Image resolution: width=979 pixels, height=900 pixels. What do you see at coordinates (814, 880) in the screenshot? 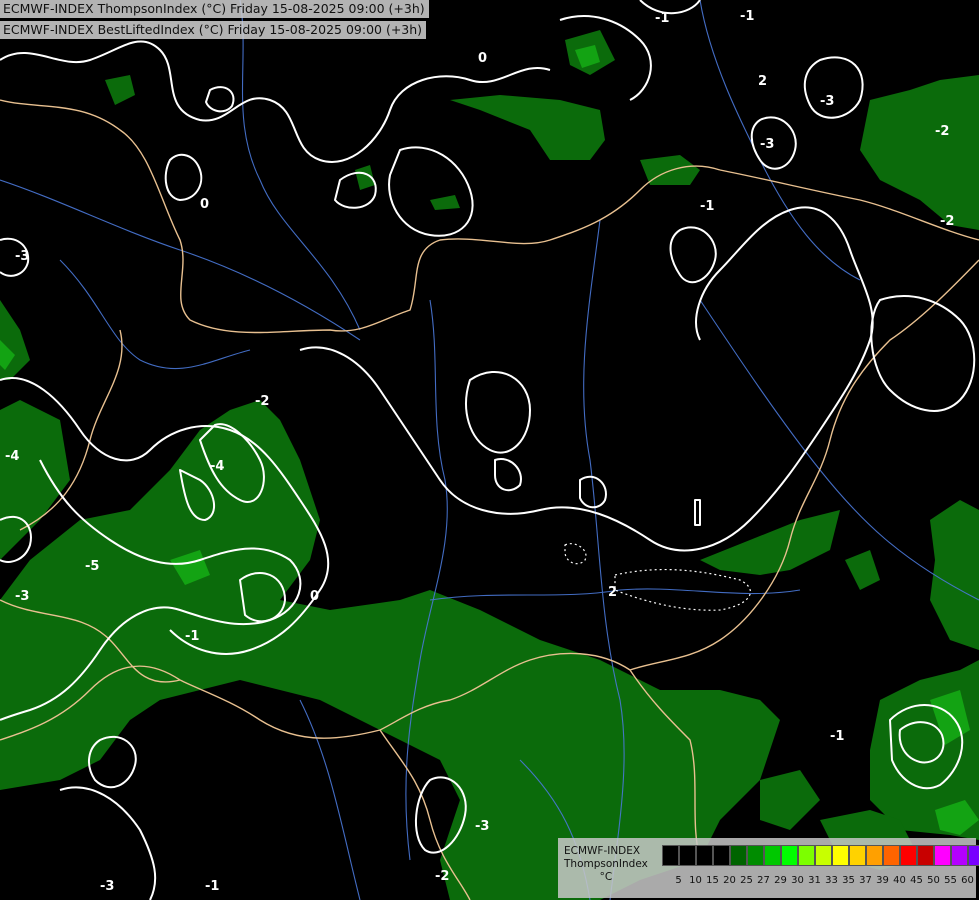
I see `legend-tick-label: 31` at bounding box center [814, 880].